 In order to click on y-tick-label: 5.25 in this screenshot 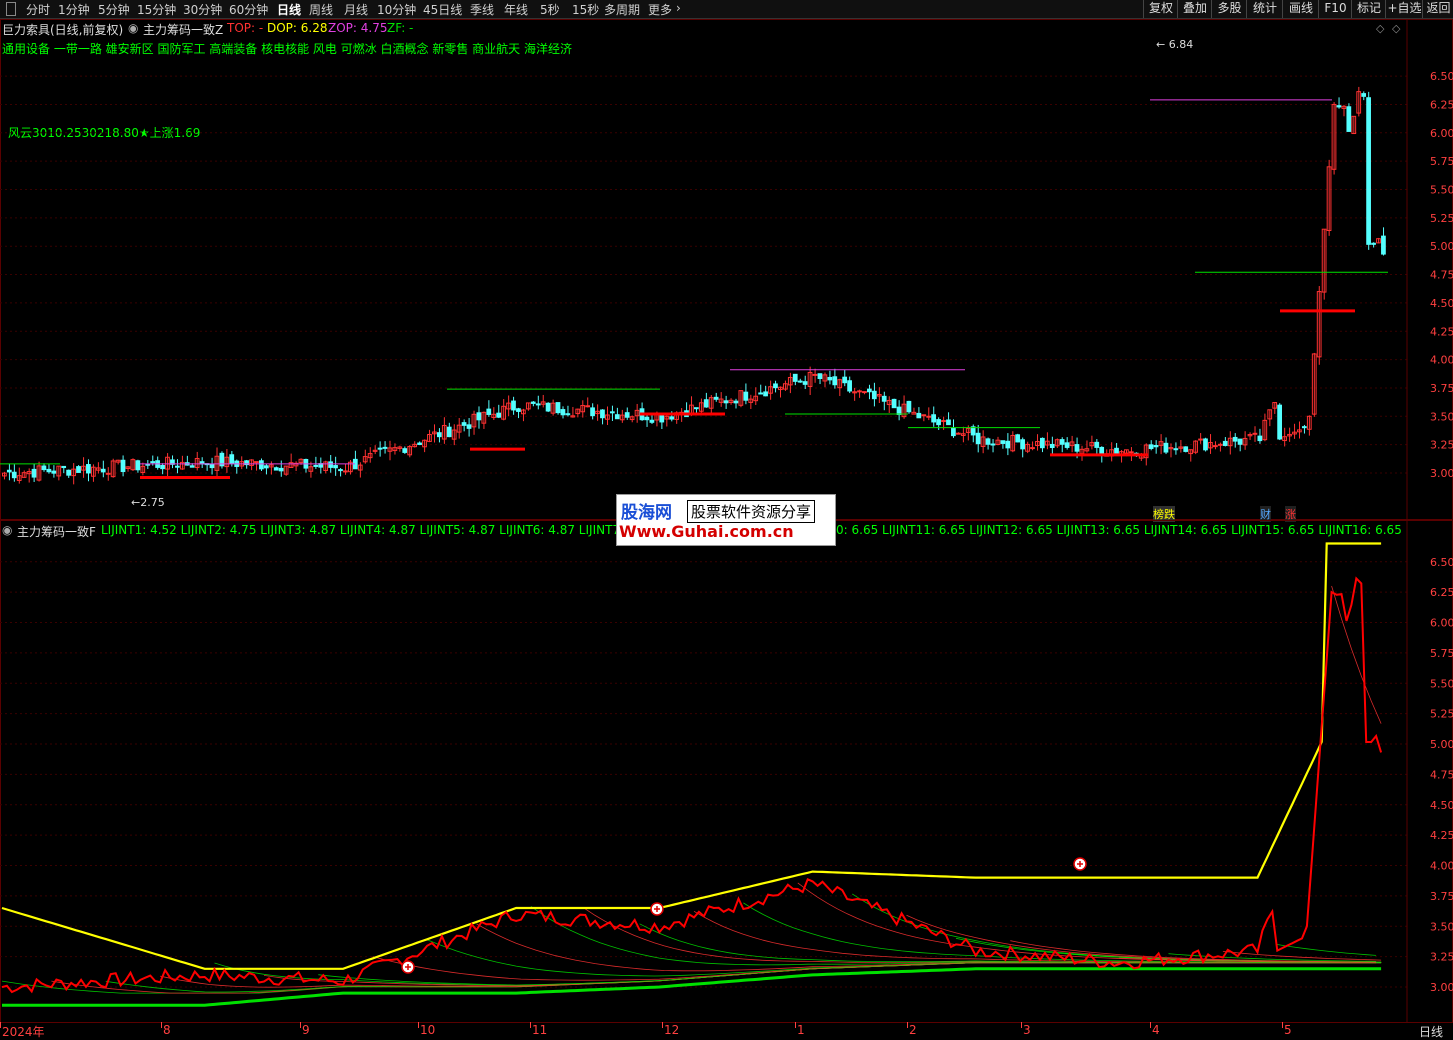, I will do `click(1441, 218)`.